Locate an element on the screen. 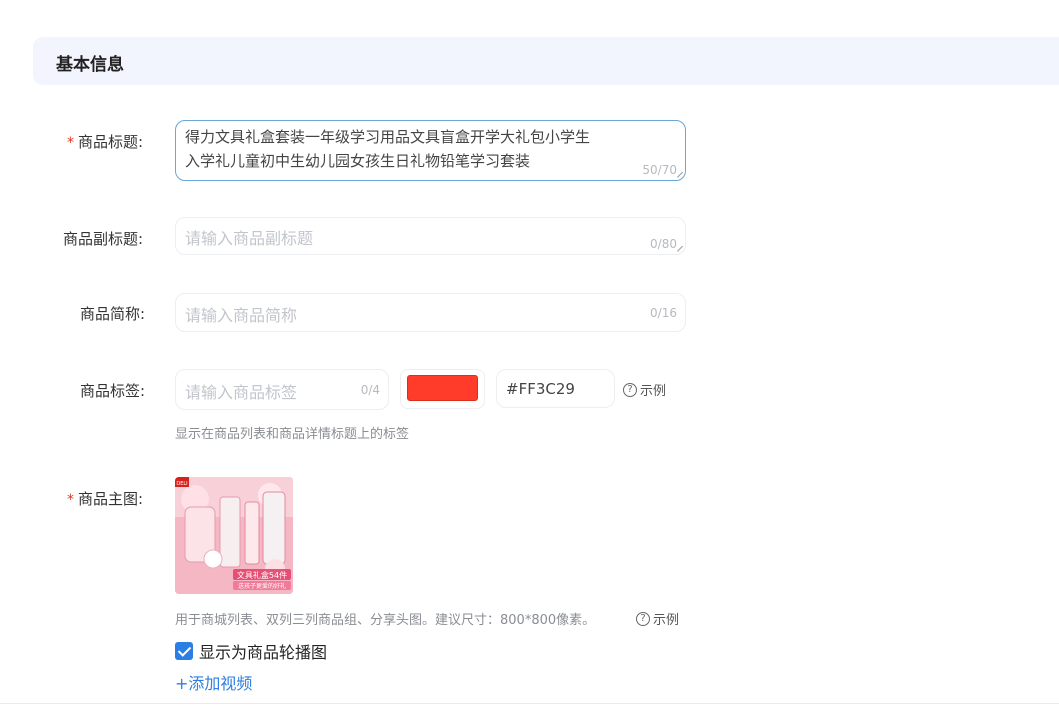  checkmark-icon is located at coordinates (184, 651).